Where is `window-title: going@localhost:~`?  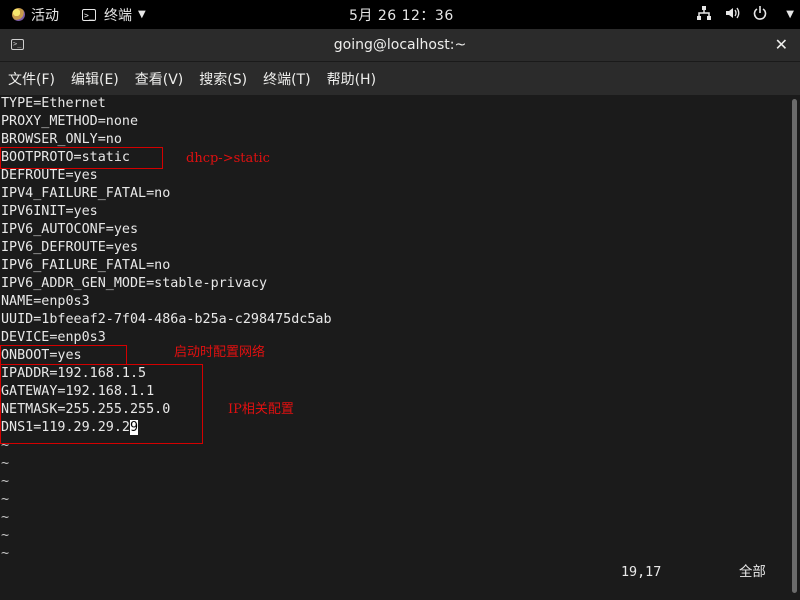 window-title: going@localhost:~ is located at coordinates (400, 45).